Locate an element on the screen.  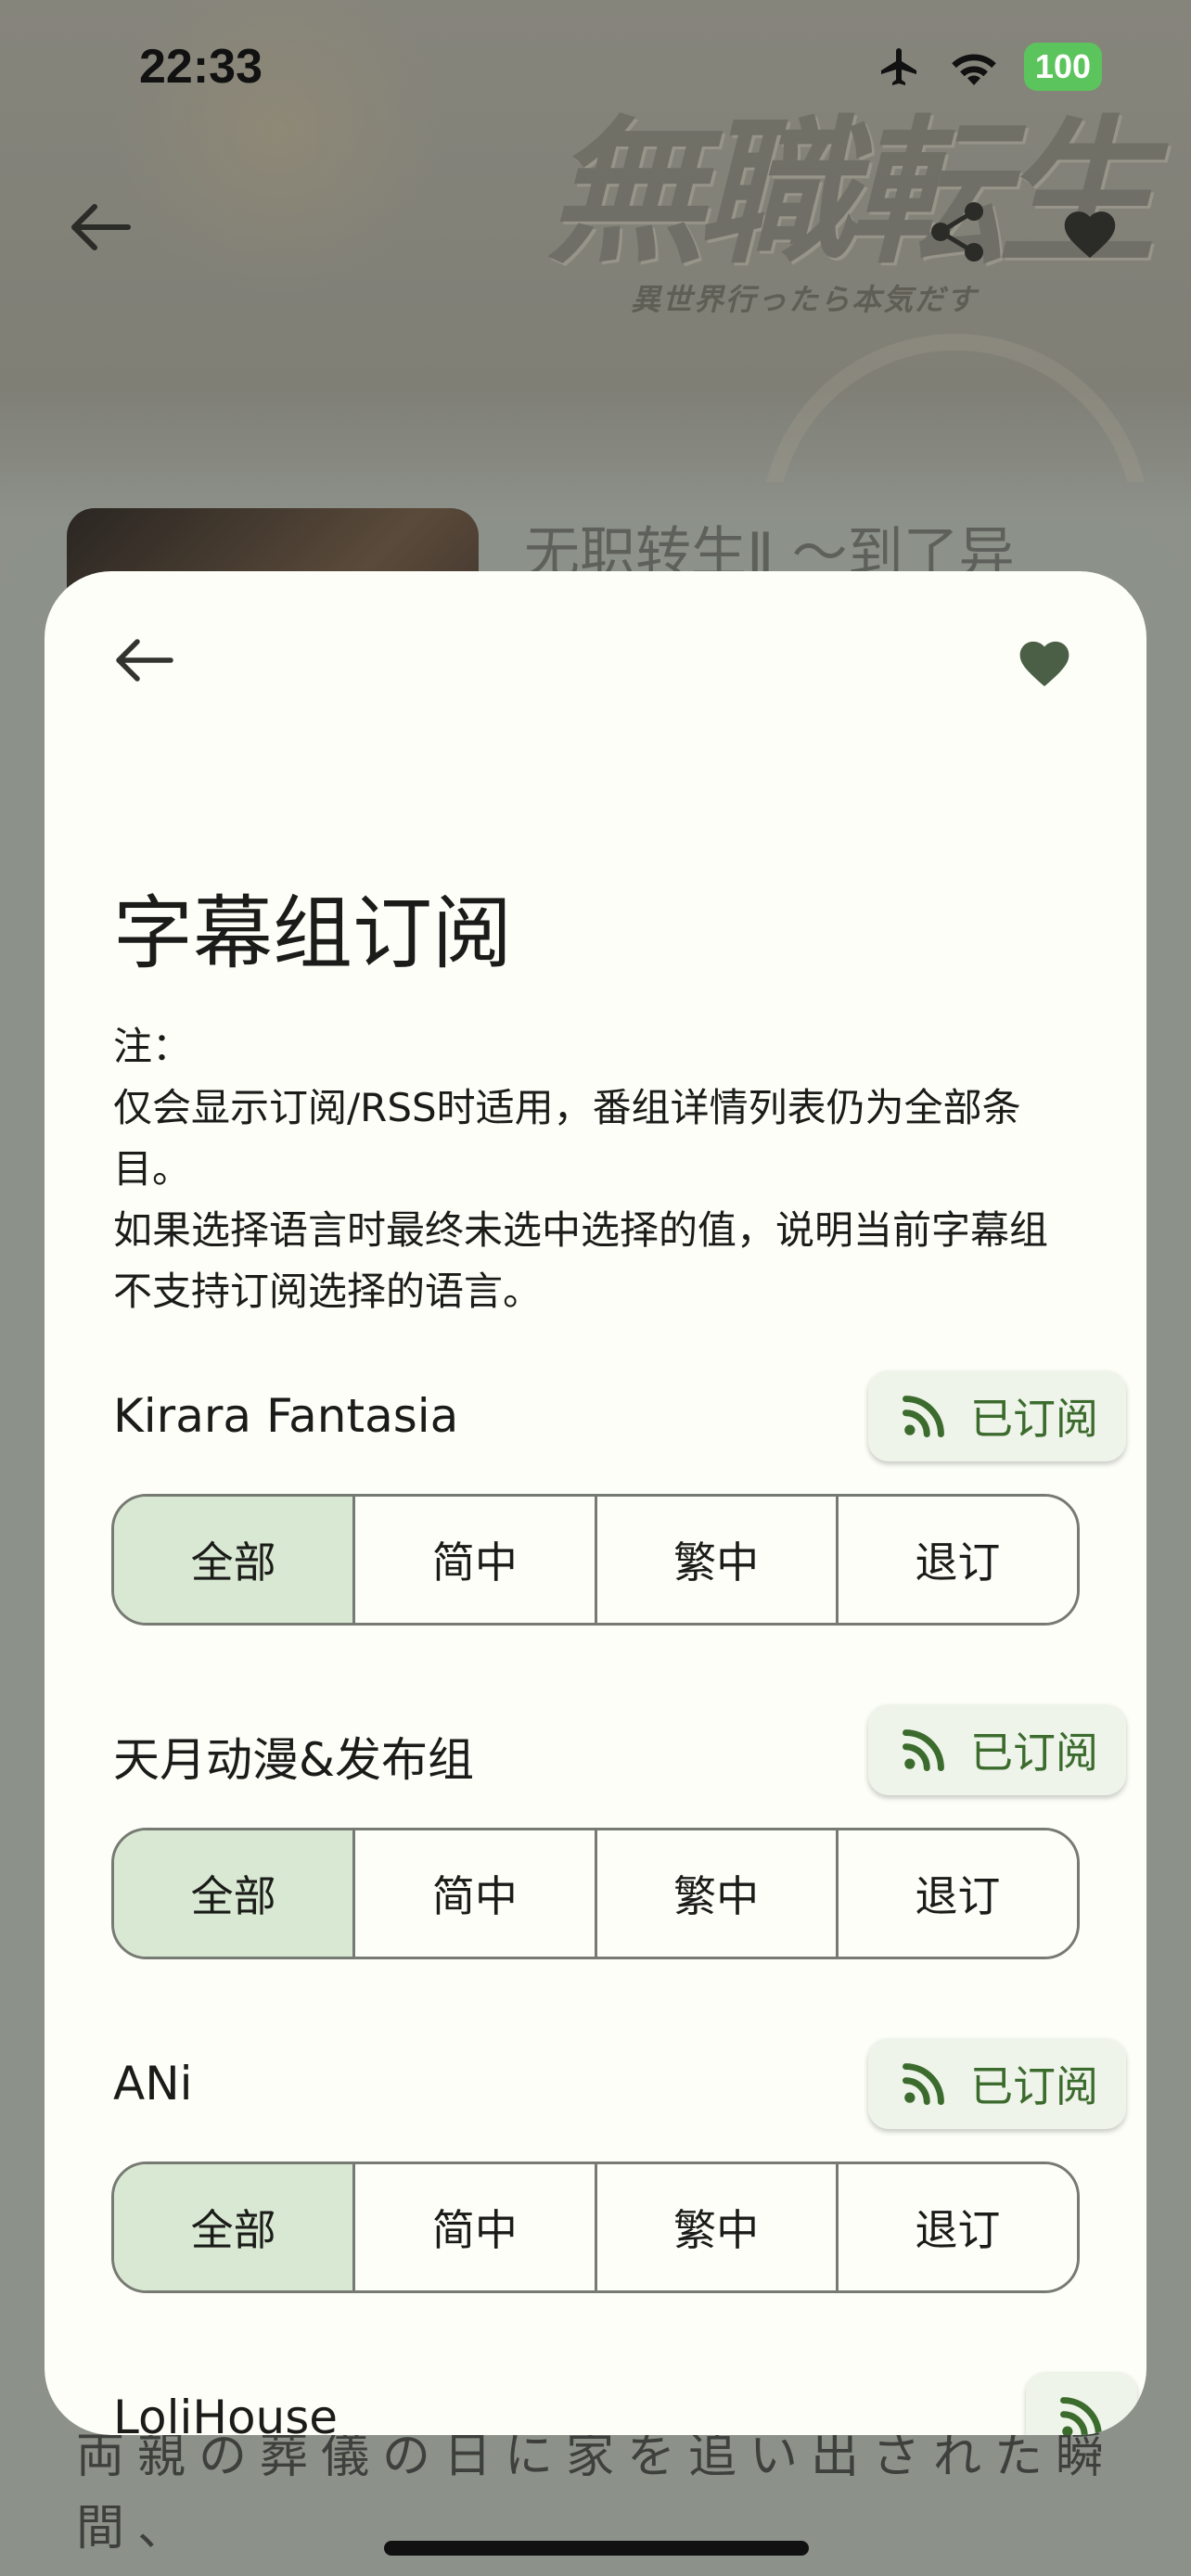
status-icons: 100 is located at coordinates (989, 67).